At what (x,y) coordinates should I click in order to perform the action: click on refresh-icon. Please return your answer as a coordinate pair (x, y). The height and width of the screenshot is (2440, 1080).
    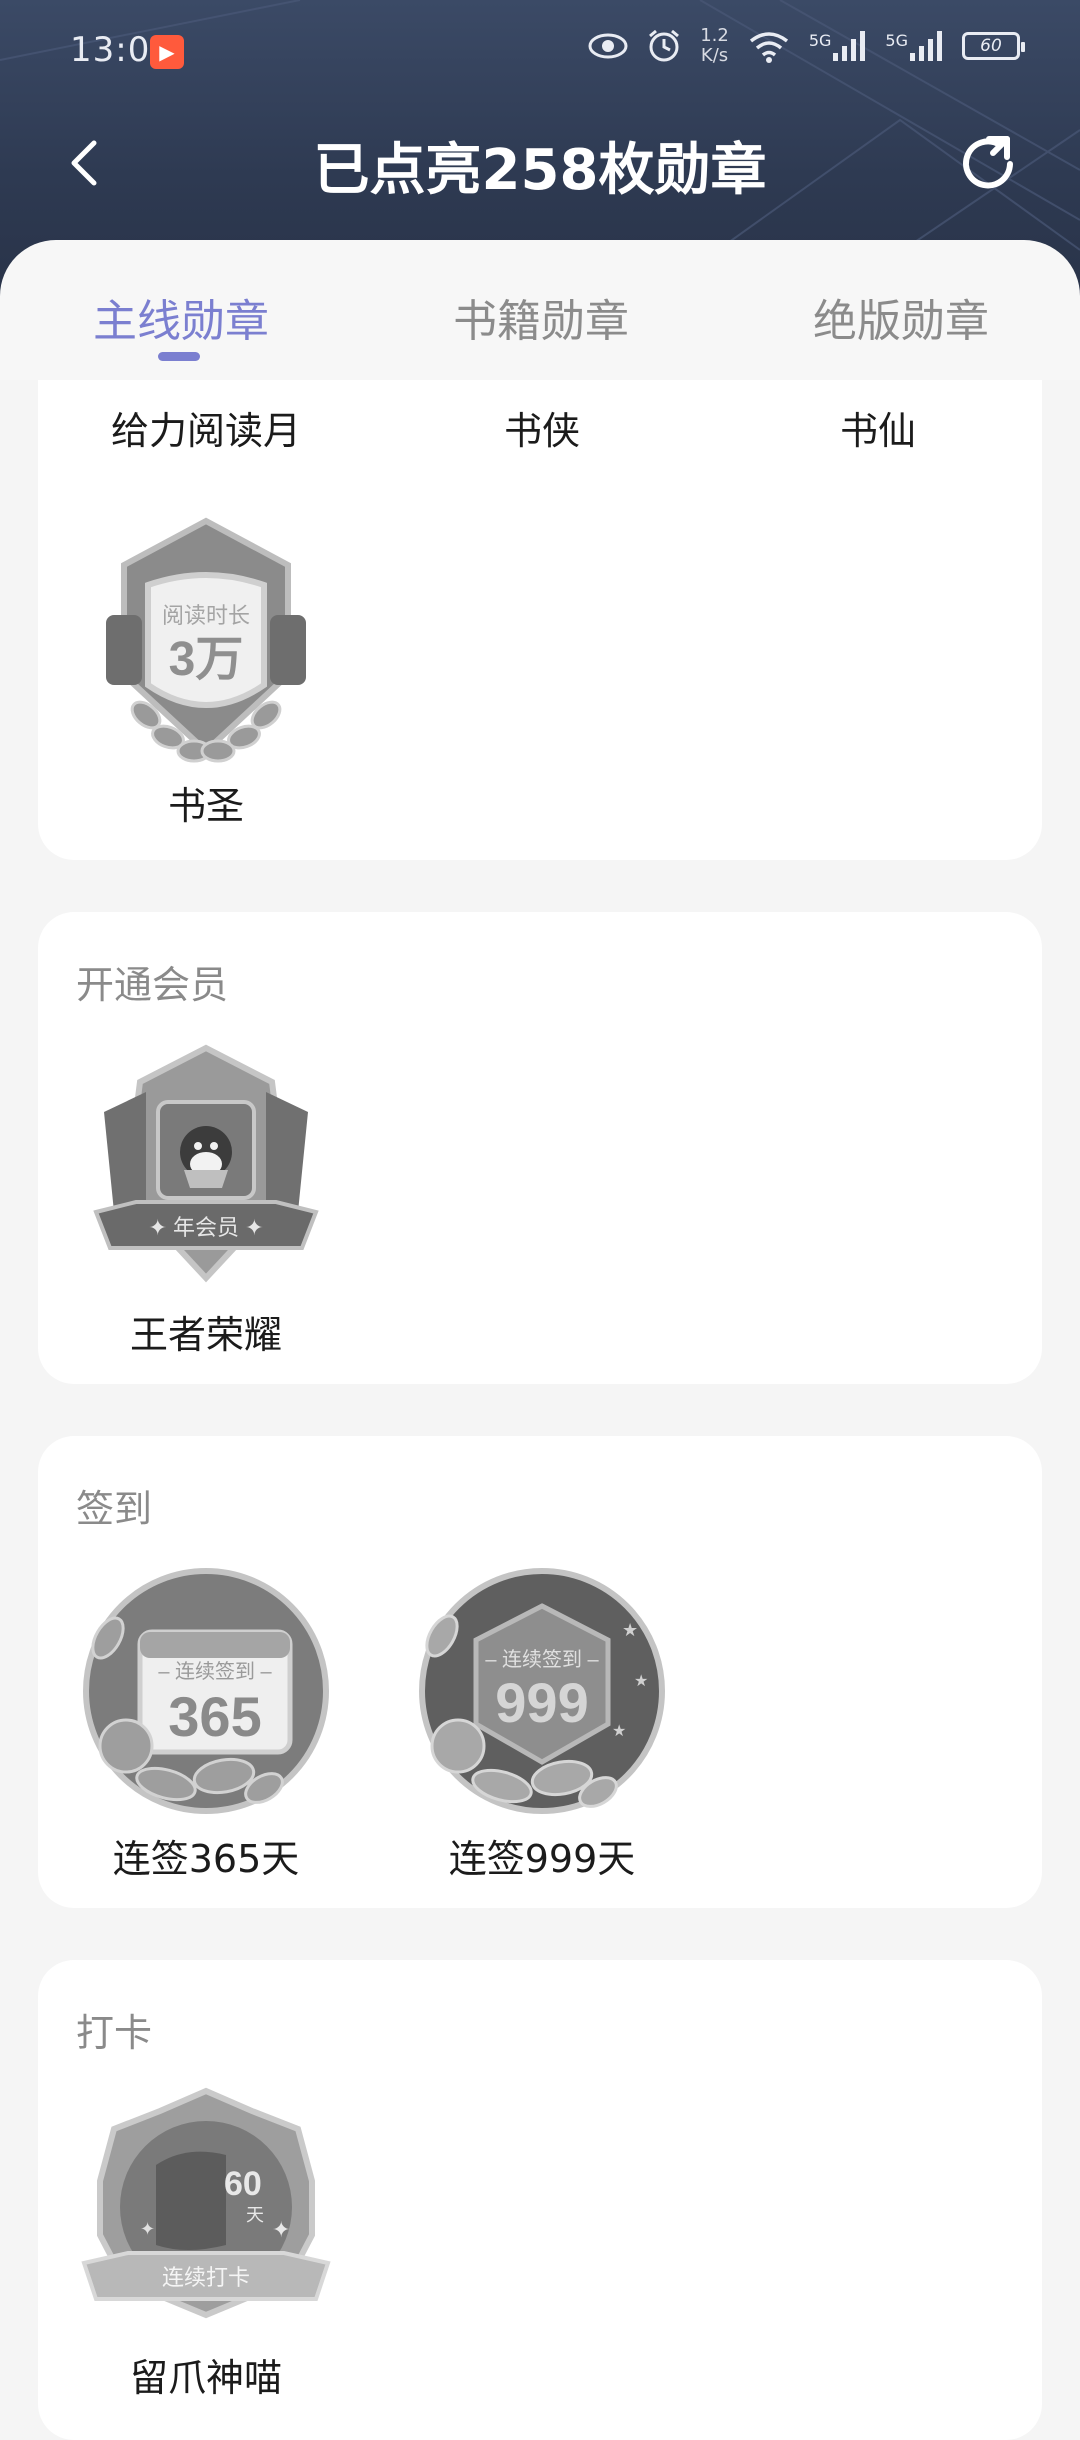
    Looking at the image, I should click on (990, 164).